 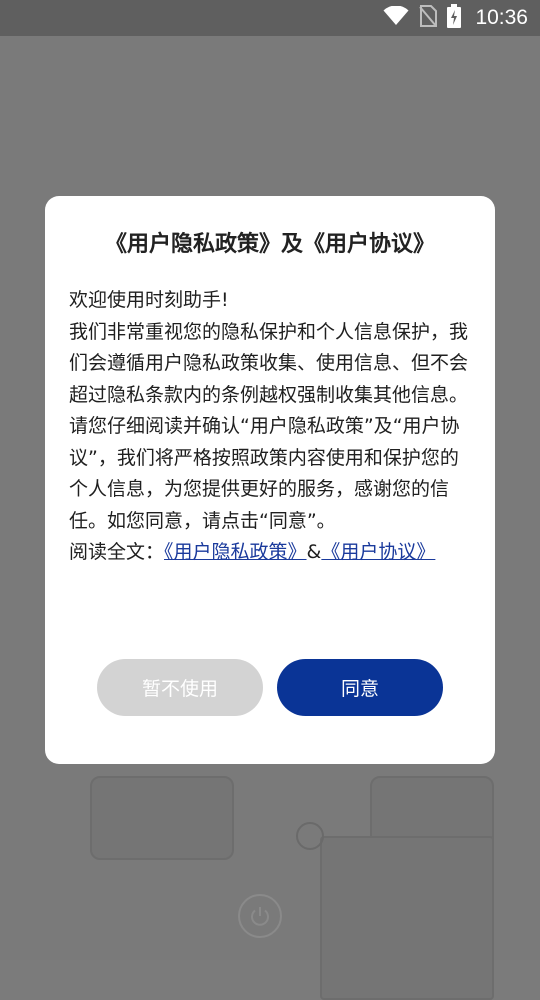 What do you see at coordinates (260, 916) in the screenshot?
I see `power-icon` at bounding box center [260, 916].